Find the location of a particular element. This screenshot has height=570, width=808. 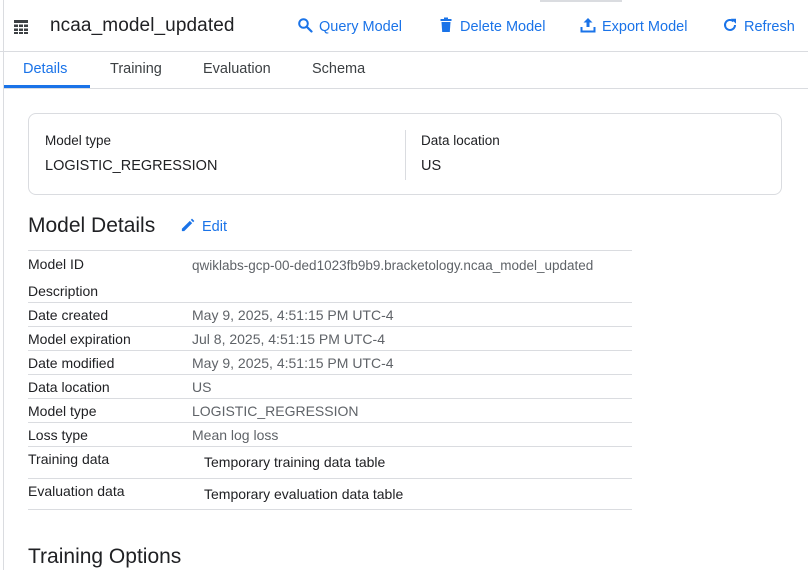

data-location-row-label: Data location is located at coordinates (69, 387).